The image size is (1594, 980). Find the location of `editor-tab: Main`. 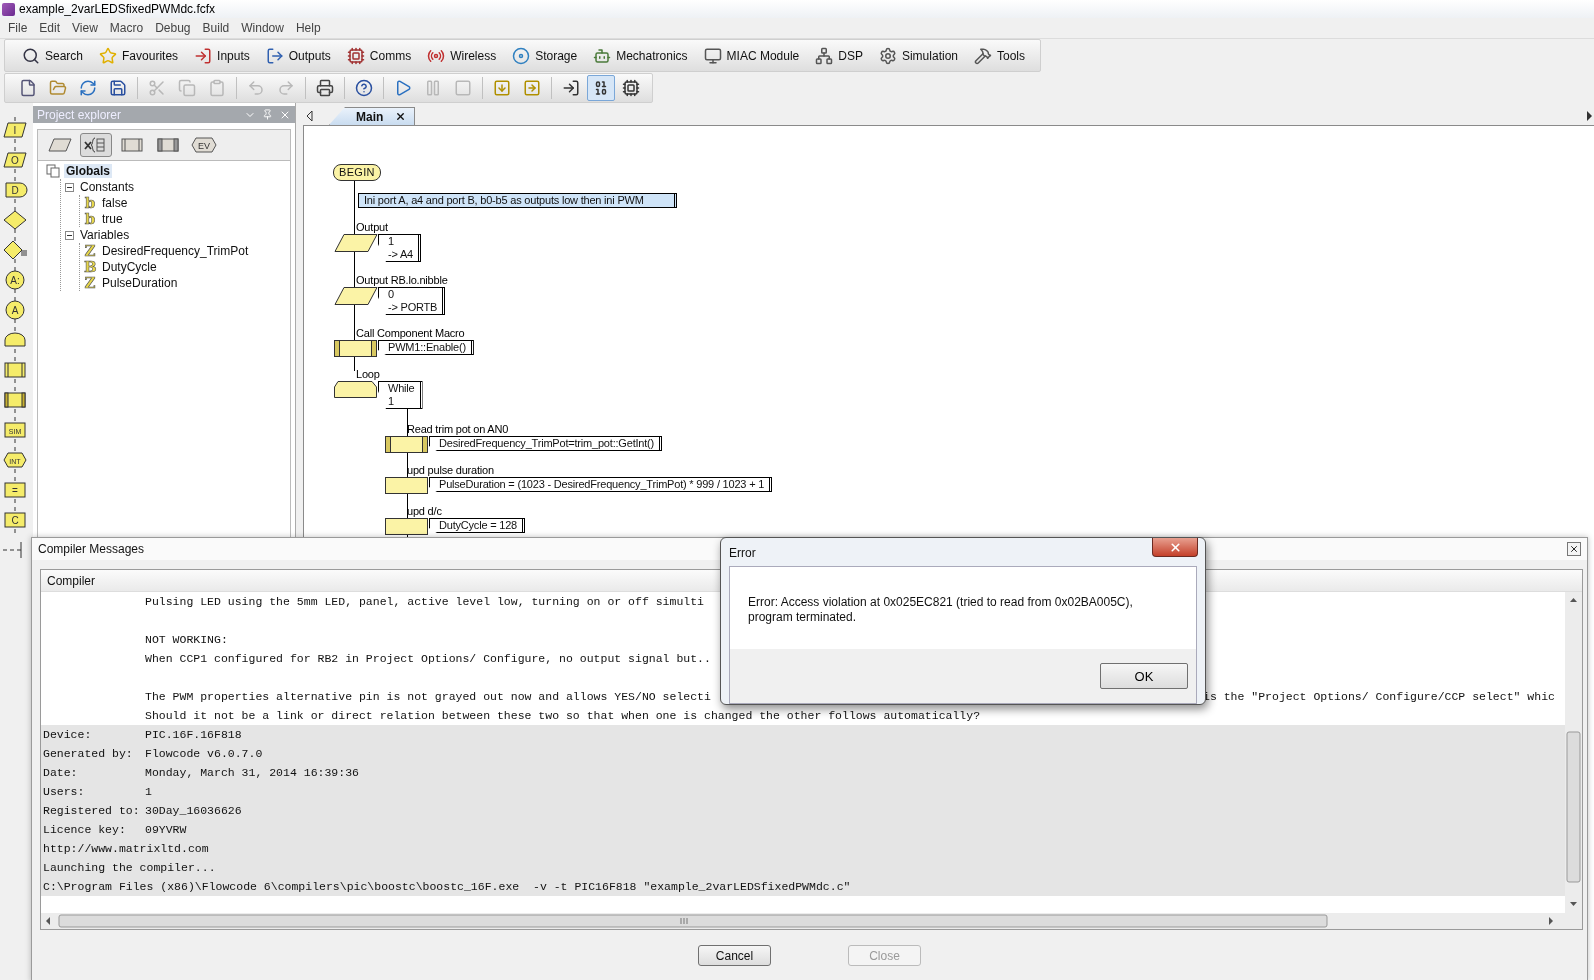

editor-tab: Main is located at coordinates (372, 116).